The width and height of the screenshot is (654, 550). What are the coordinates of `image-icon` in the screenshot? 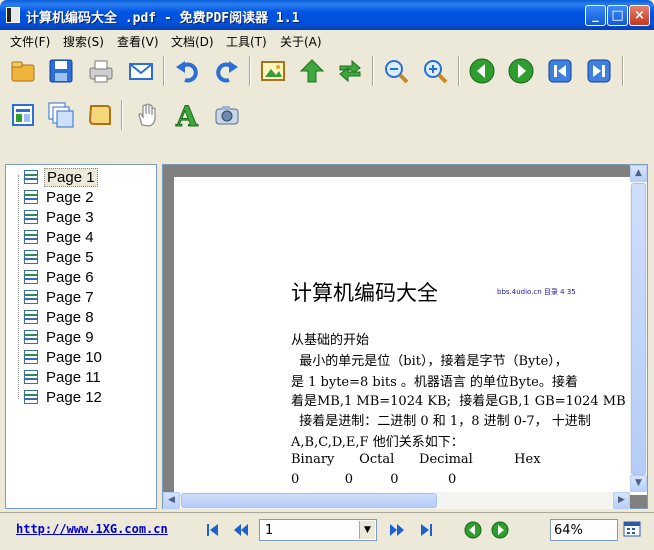 It's located at (273, 71).